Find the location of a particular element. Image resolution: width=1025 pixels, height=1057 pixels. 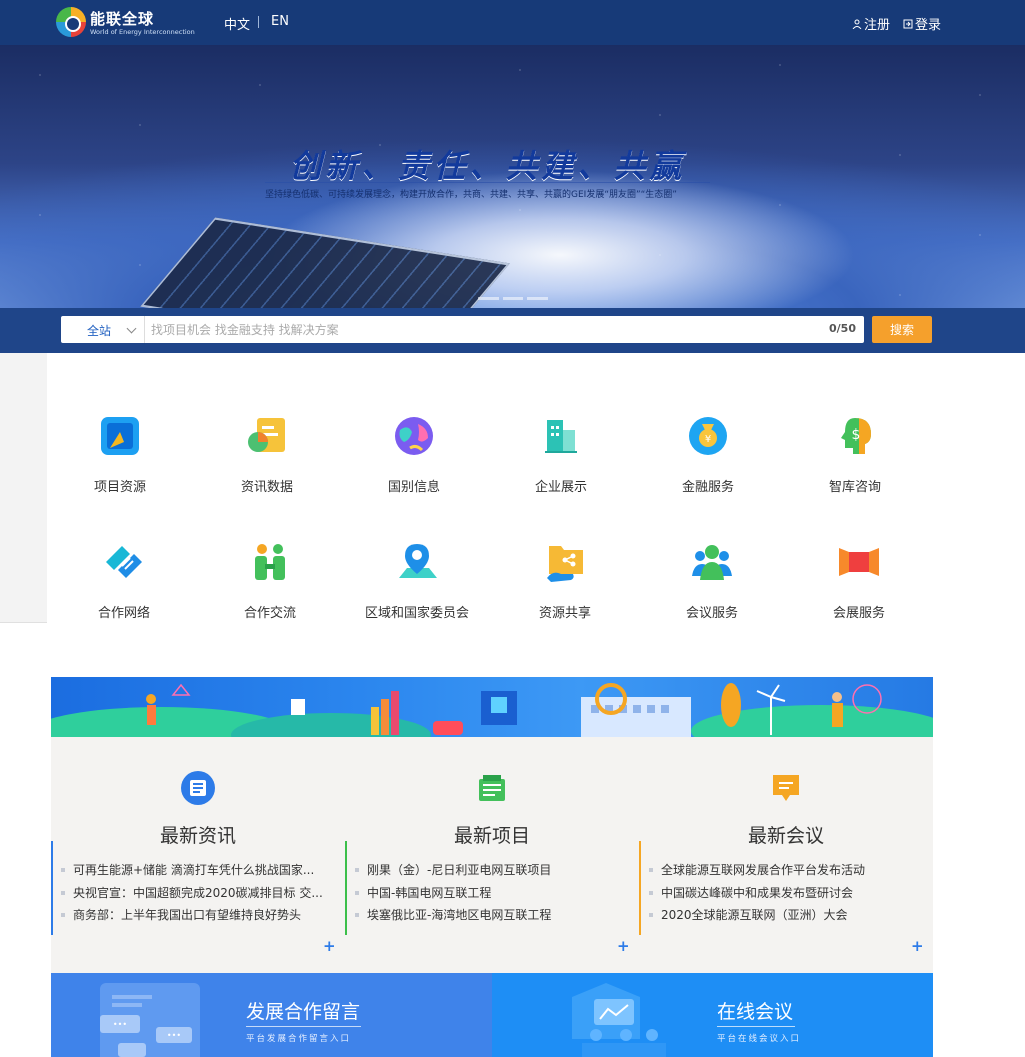

list-item: 埃塞俄比亚-海湾地区电网互联工程 is located at coordinates (490, 915).